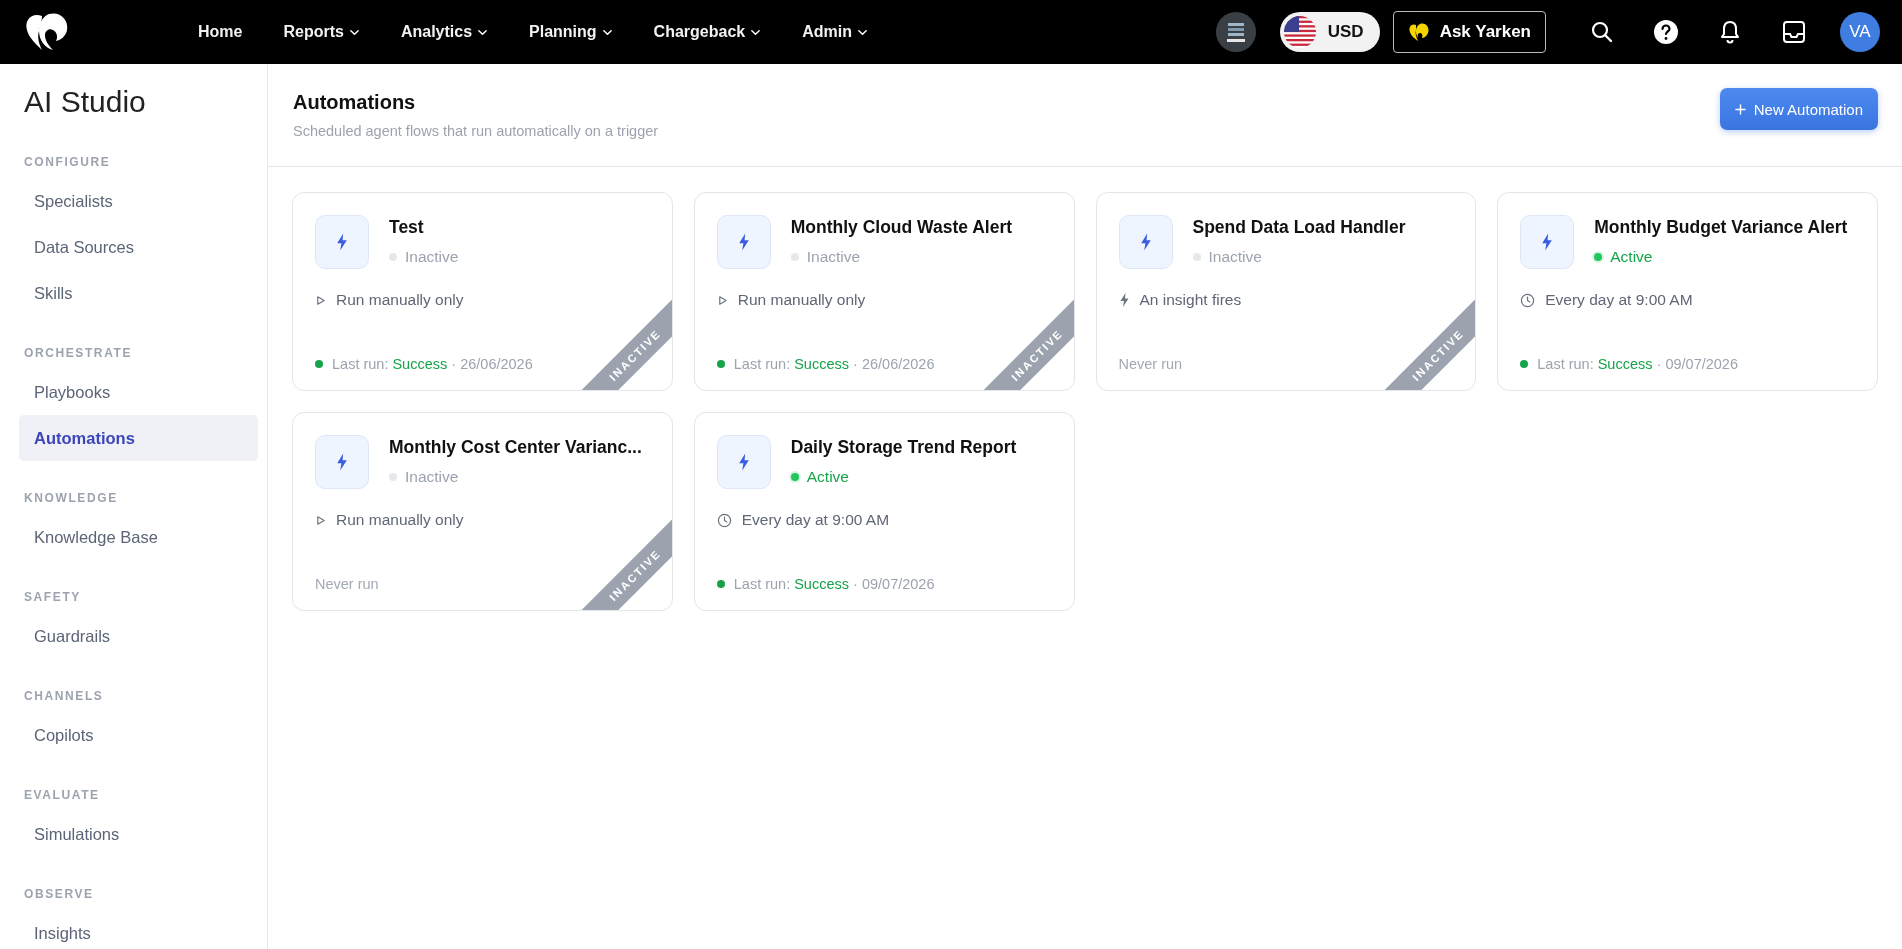  I want to click on nav-menu-item: Reports, so click(321, 32).